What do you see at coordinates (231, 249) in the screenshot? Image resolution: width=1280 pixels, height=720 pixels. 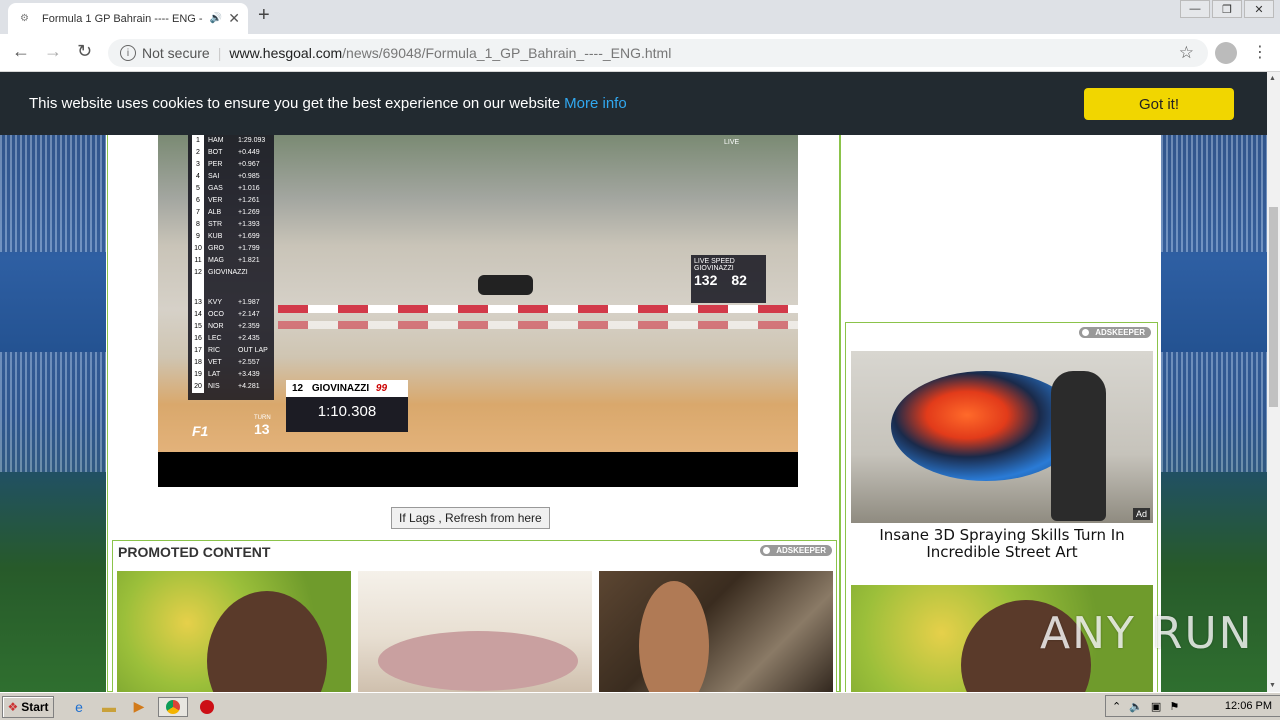 I see `leaderboard-row: 10 GRO +1.799` at bounding box center [231, 249].